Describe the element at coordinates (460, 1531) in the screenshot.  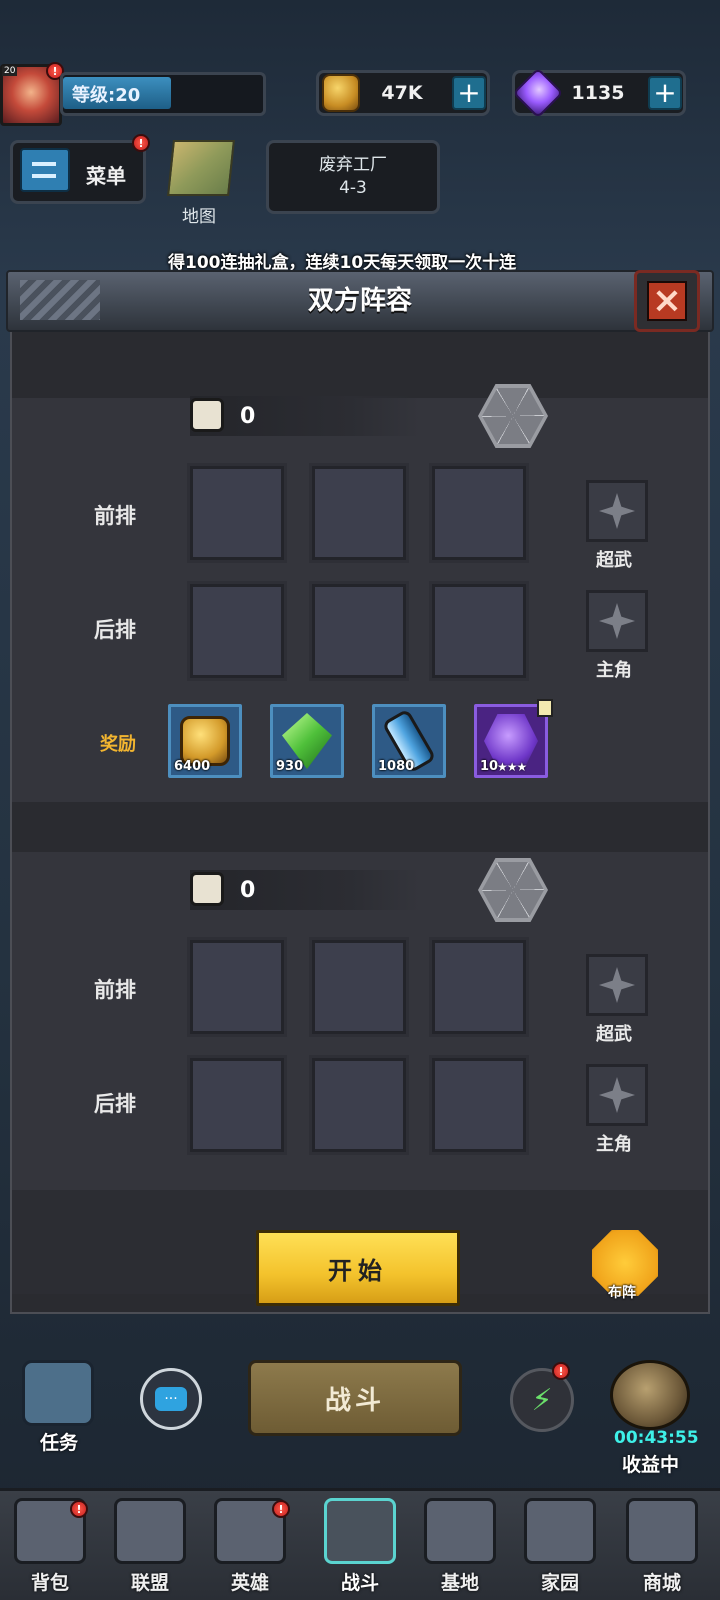
I see `base-icon` at that location.